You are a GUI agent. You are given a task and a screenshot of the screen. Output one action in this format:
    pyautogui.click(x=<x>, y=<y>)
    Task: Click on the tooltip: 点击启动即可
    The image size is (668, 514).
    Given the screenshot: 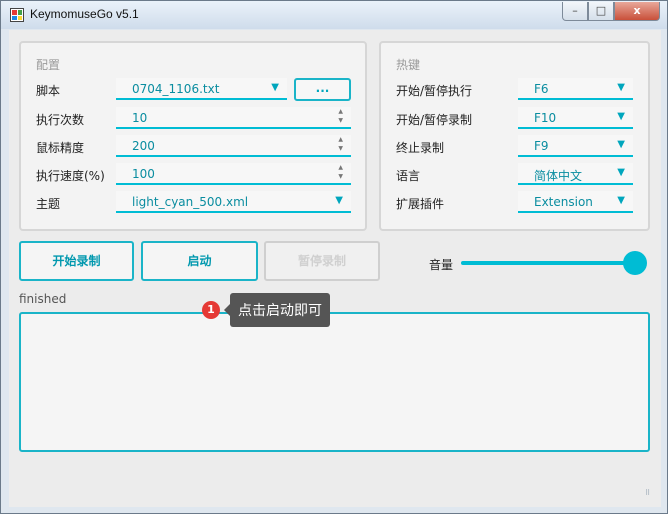 What is the action you would take?
    pyautogui.click(x=280, y=310)
    